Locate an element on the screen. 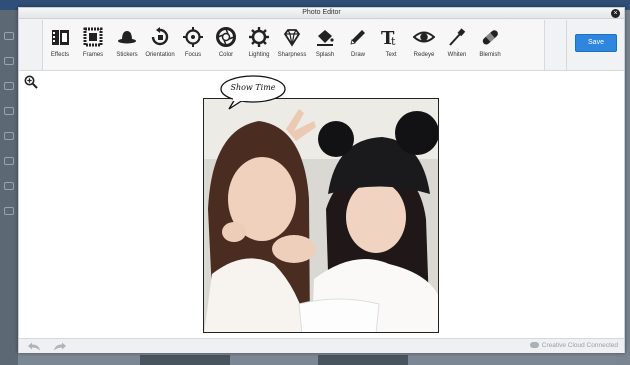  tool-frames: Frames is located at coordinates (93, 46).